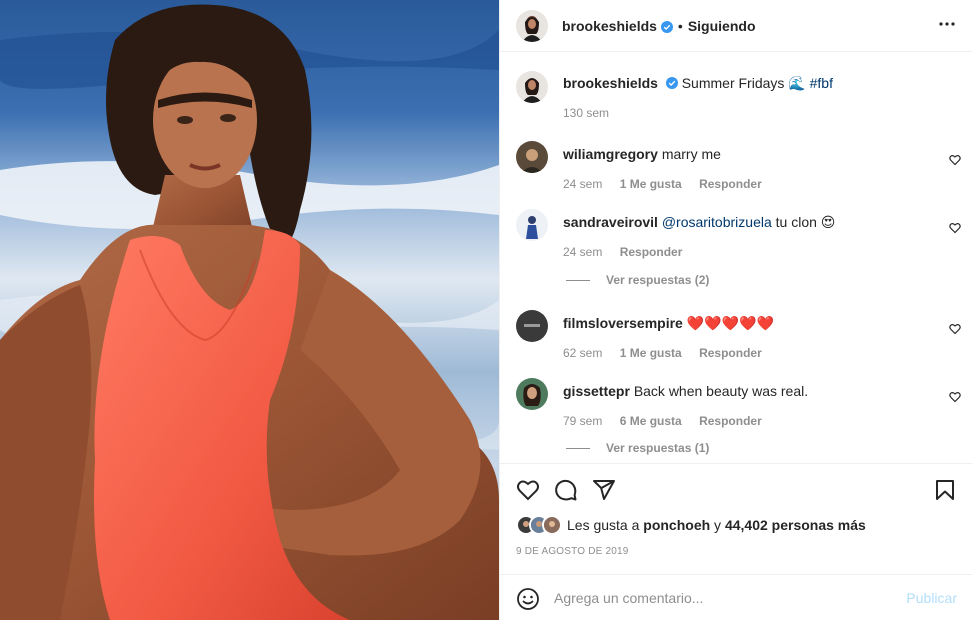 The height and width of the screenshot is (620, 972). What do you see at coordinates (582, 421) in the screenshot?
I see `comment-time: 79 sem` at bounding box center [582, 421].